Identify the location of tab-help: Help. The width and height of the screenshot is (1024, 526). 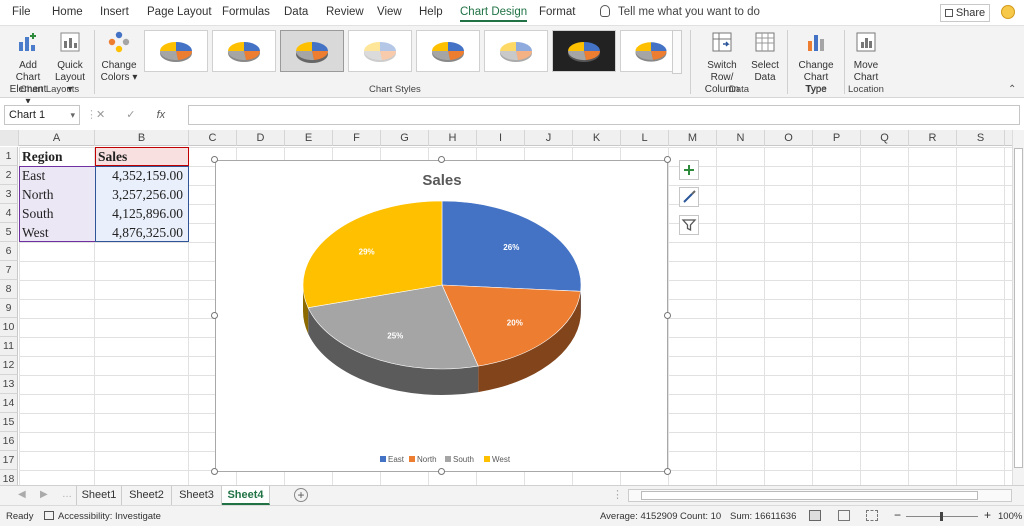
(431, 12).